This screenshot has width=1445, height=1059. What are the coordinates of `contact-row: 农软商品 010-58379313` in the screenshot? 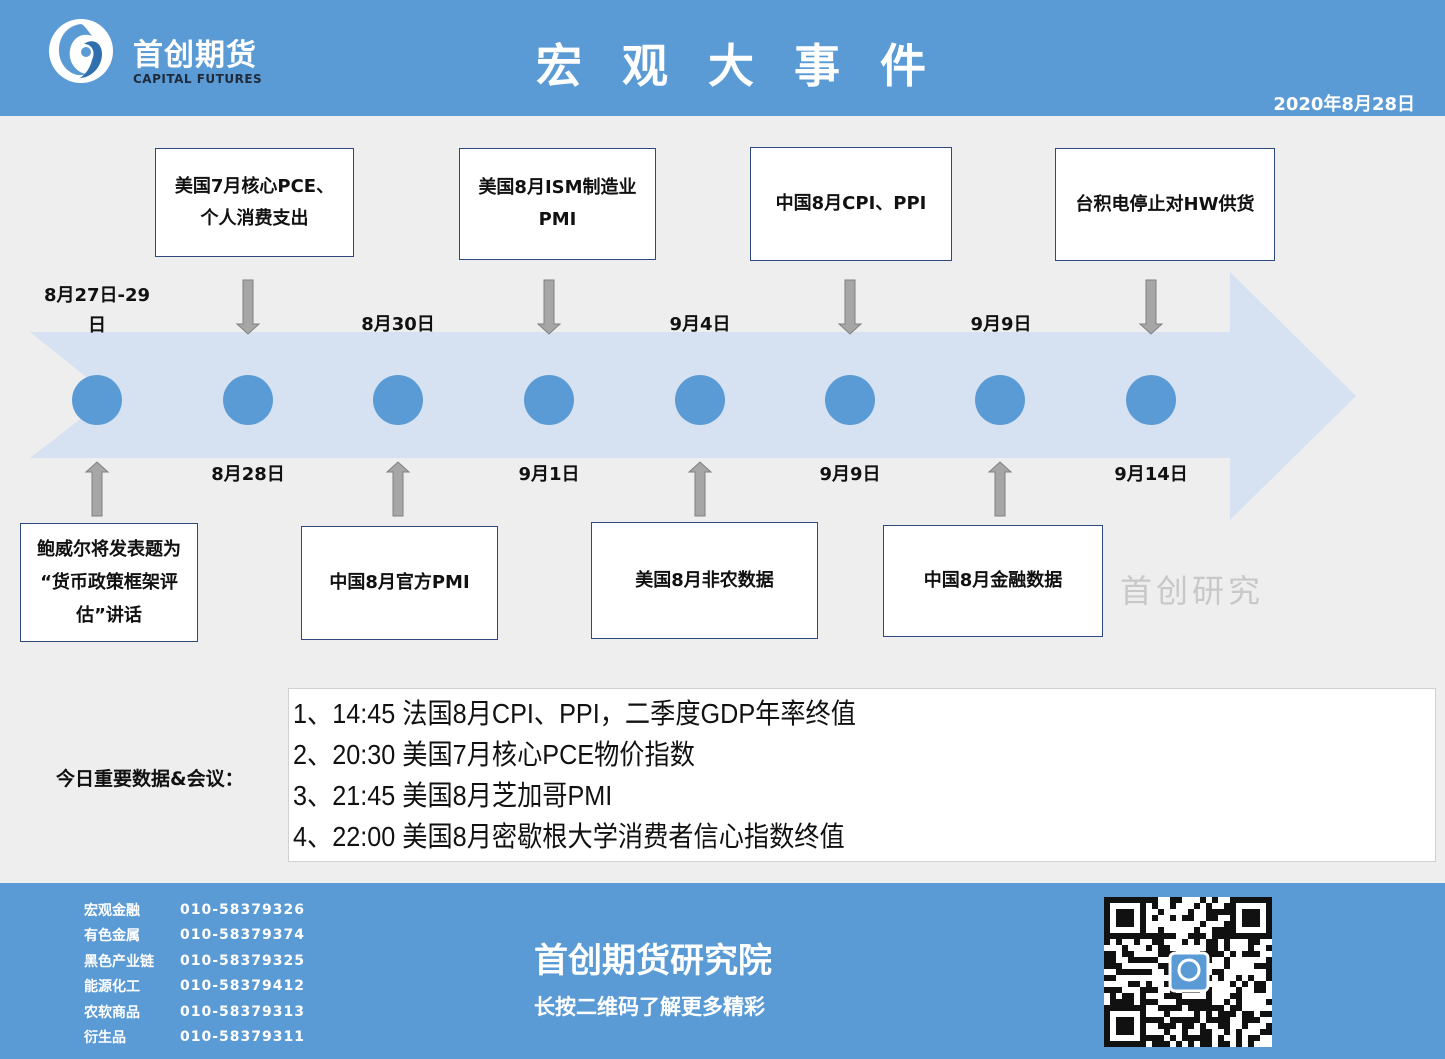 It's located at (194, 1012).